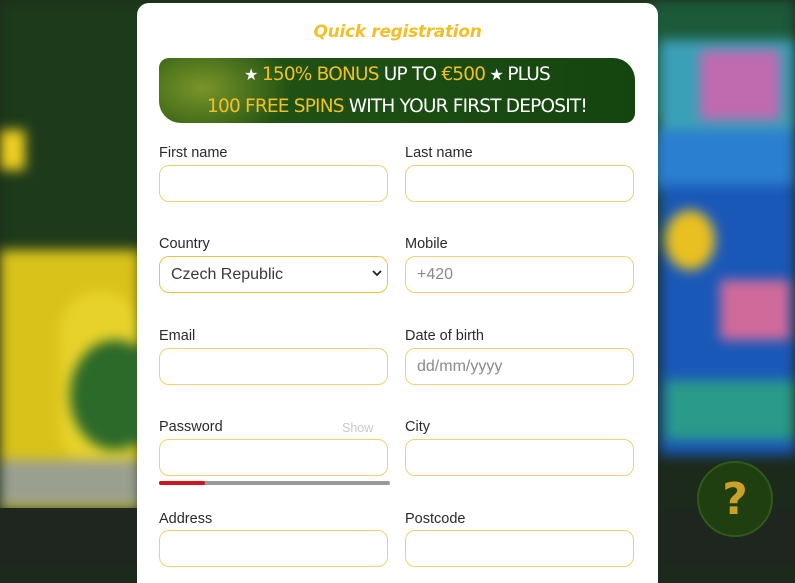 The width and height of the screenshot is (795, 583). What do you see at coordinates (519, 548) in the screenshot?
I see `postcode-input` at bounding box center [519, 548].